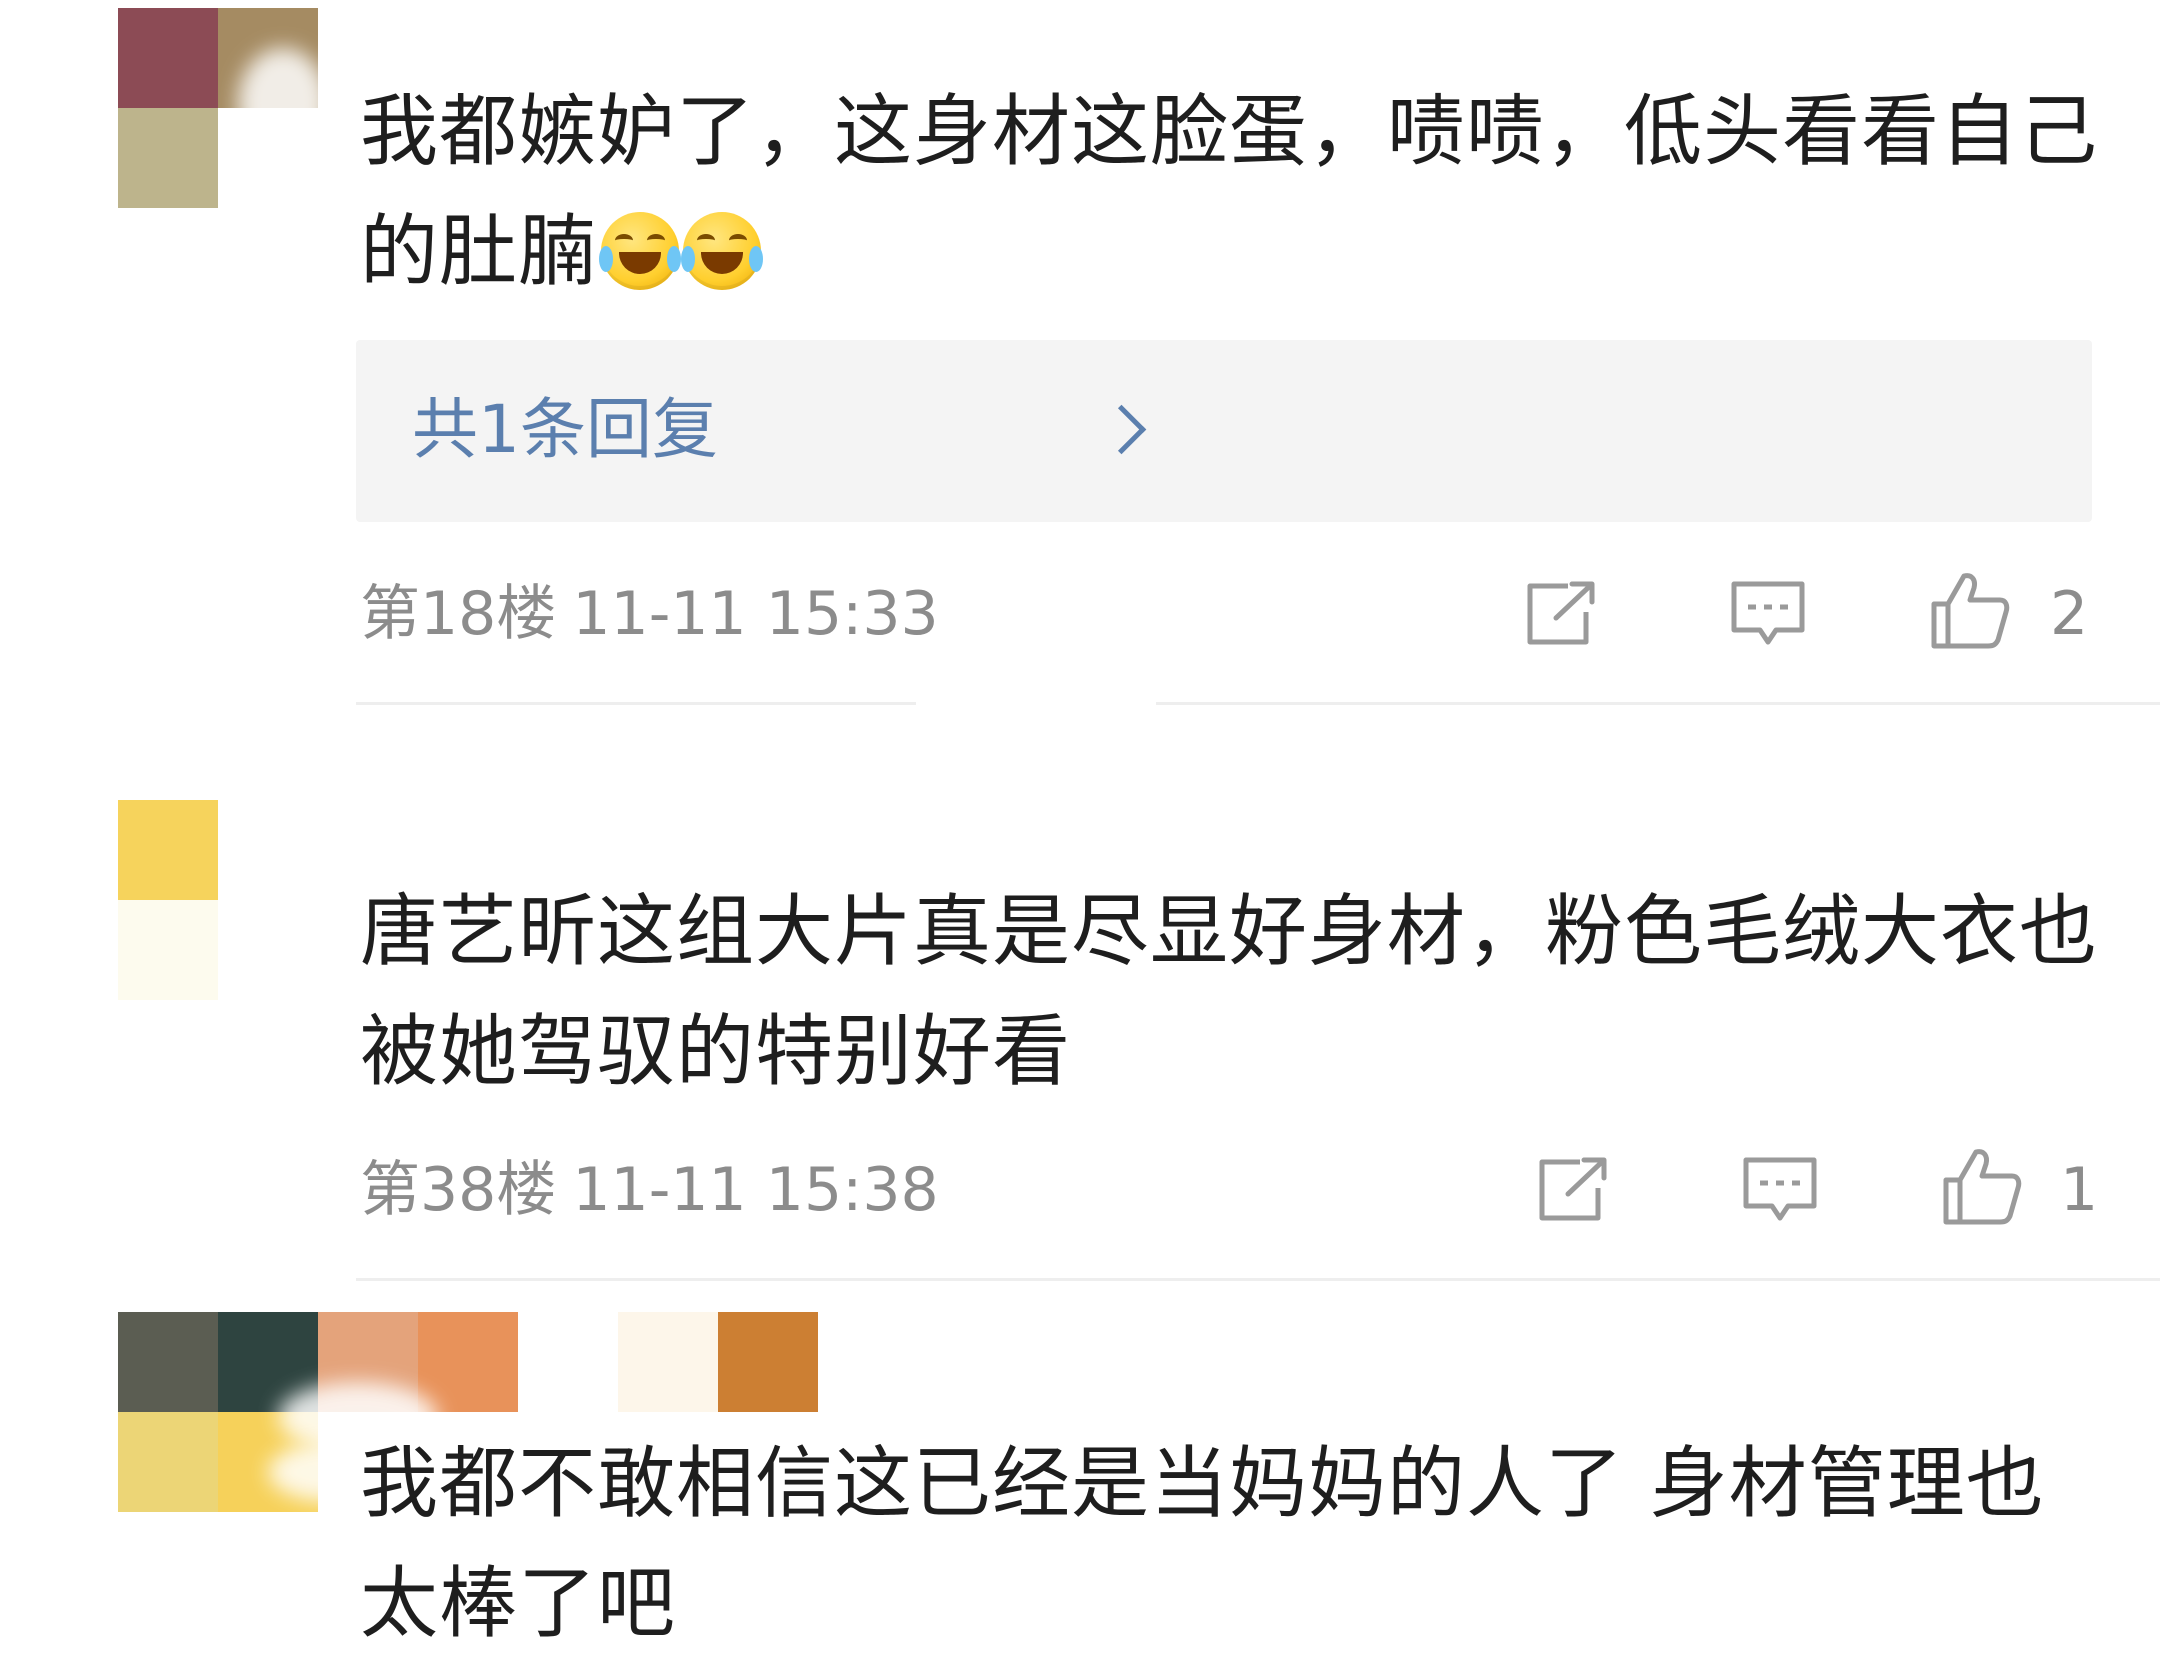 The height and width of the screenshot is (1664, 2160). Describe the element at coordinates (2079, 1190) in the screenshot. I see `like-count: 1` at that location.